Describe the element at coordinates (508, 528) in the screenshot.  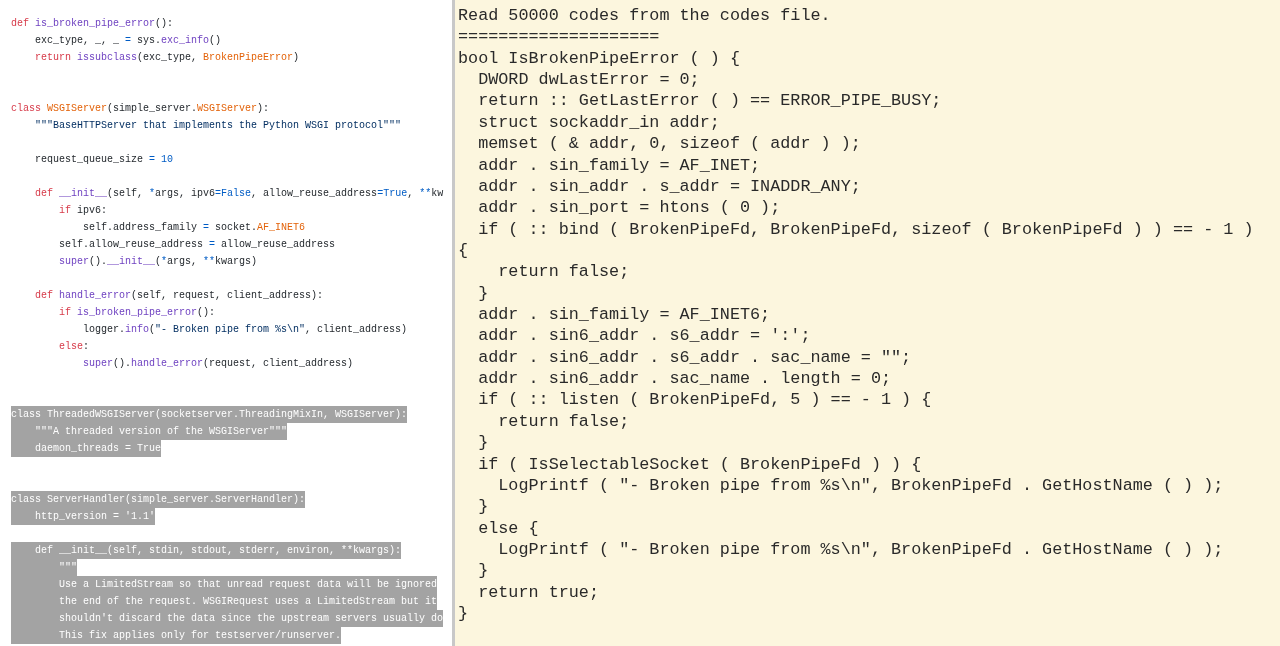
I see `output-line: else {` at that location.